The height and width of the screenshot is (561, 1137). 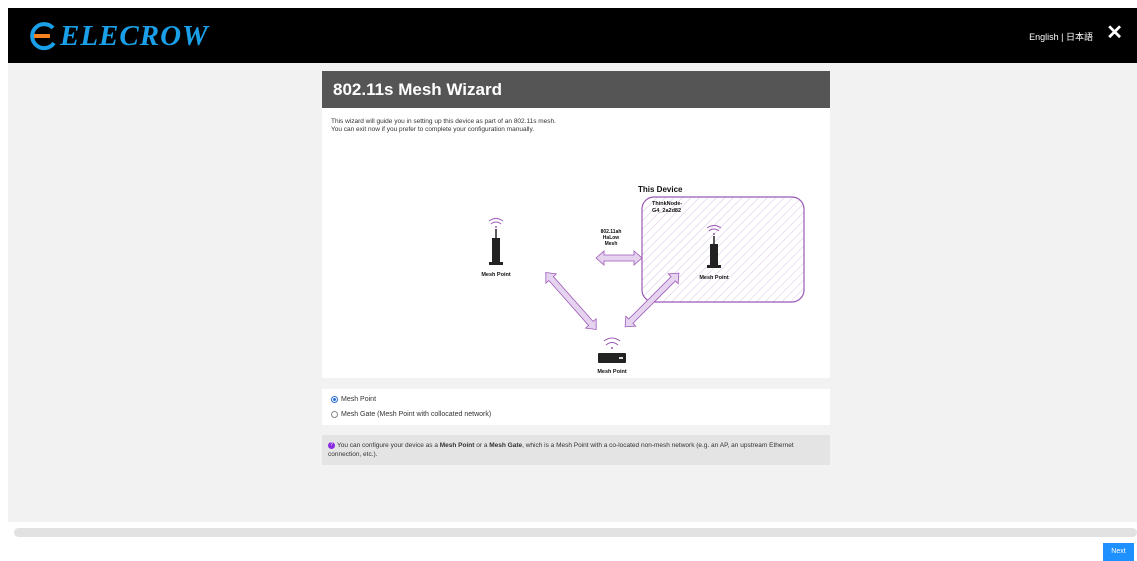 What do you see at coordinates (1114, 33) in the screenshot?
I see `close-icon: ✕` at bounding box center [1114, 33].